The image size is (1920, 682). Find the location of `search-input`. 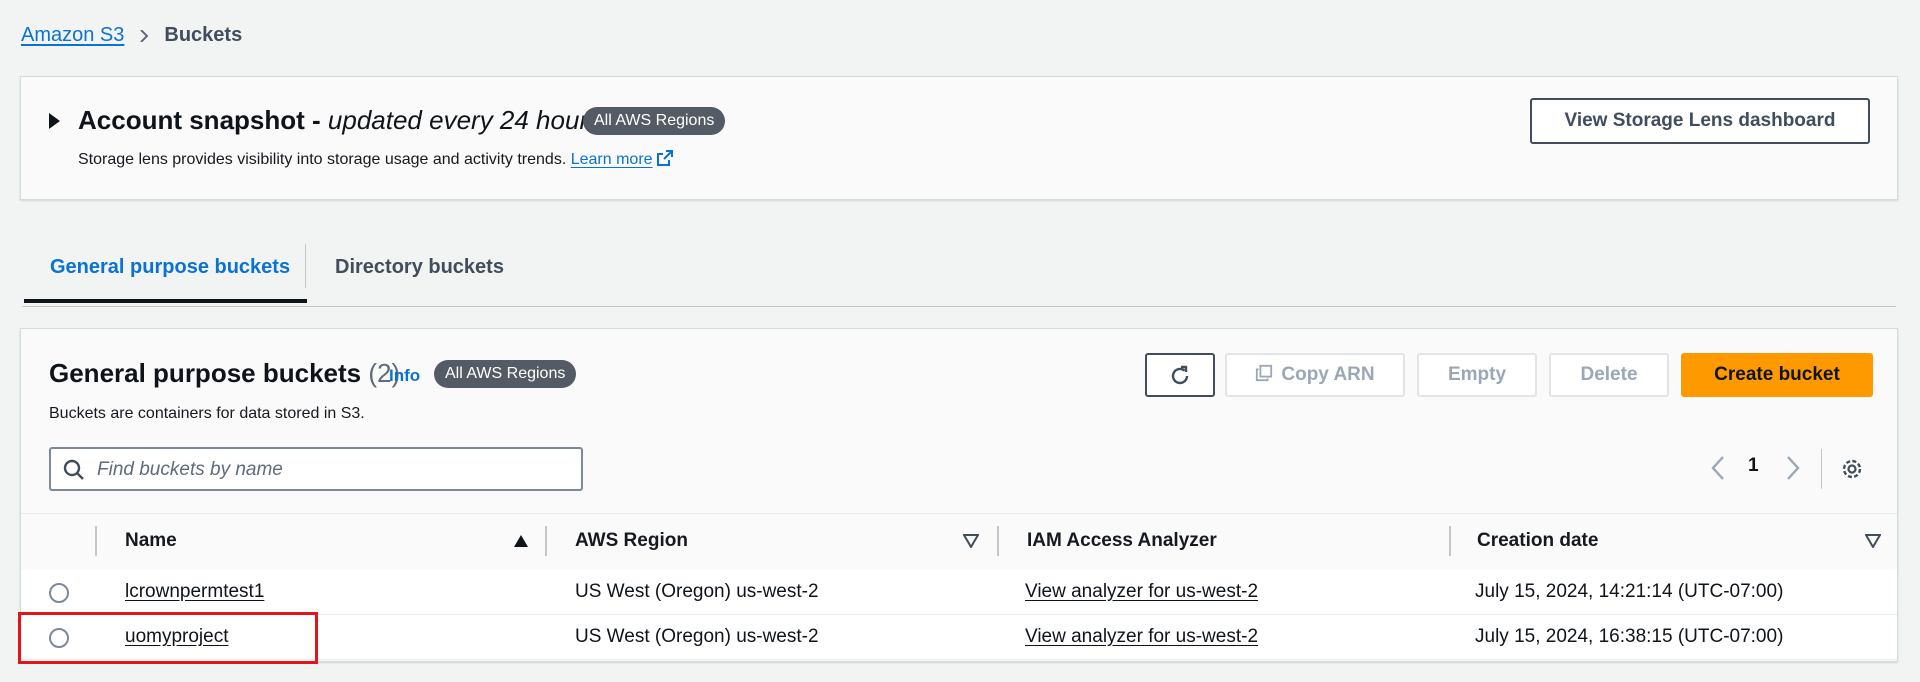

search-input is located at coordinates (332, 470).